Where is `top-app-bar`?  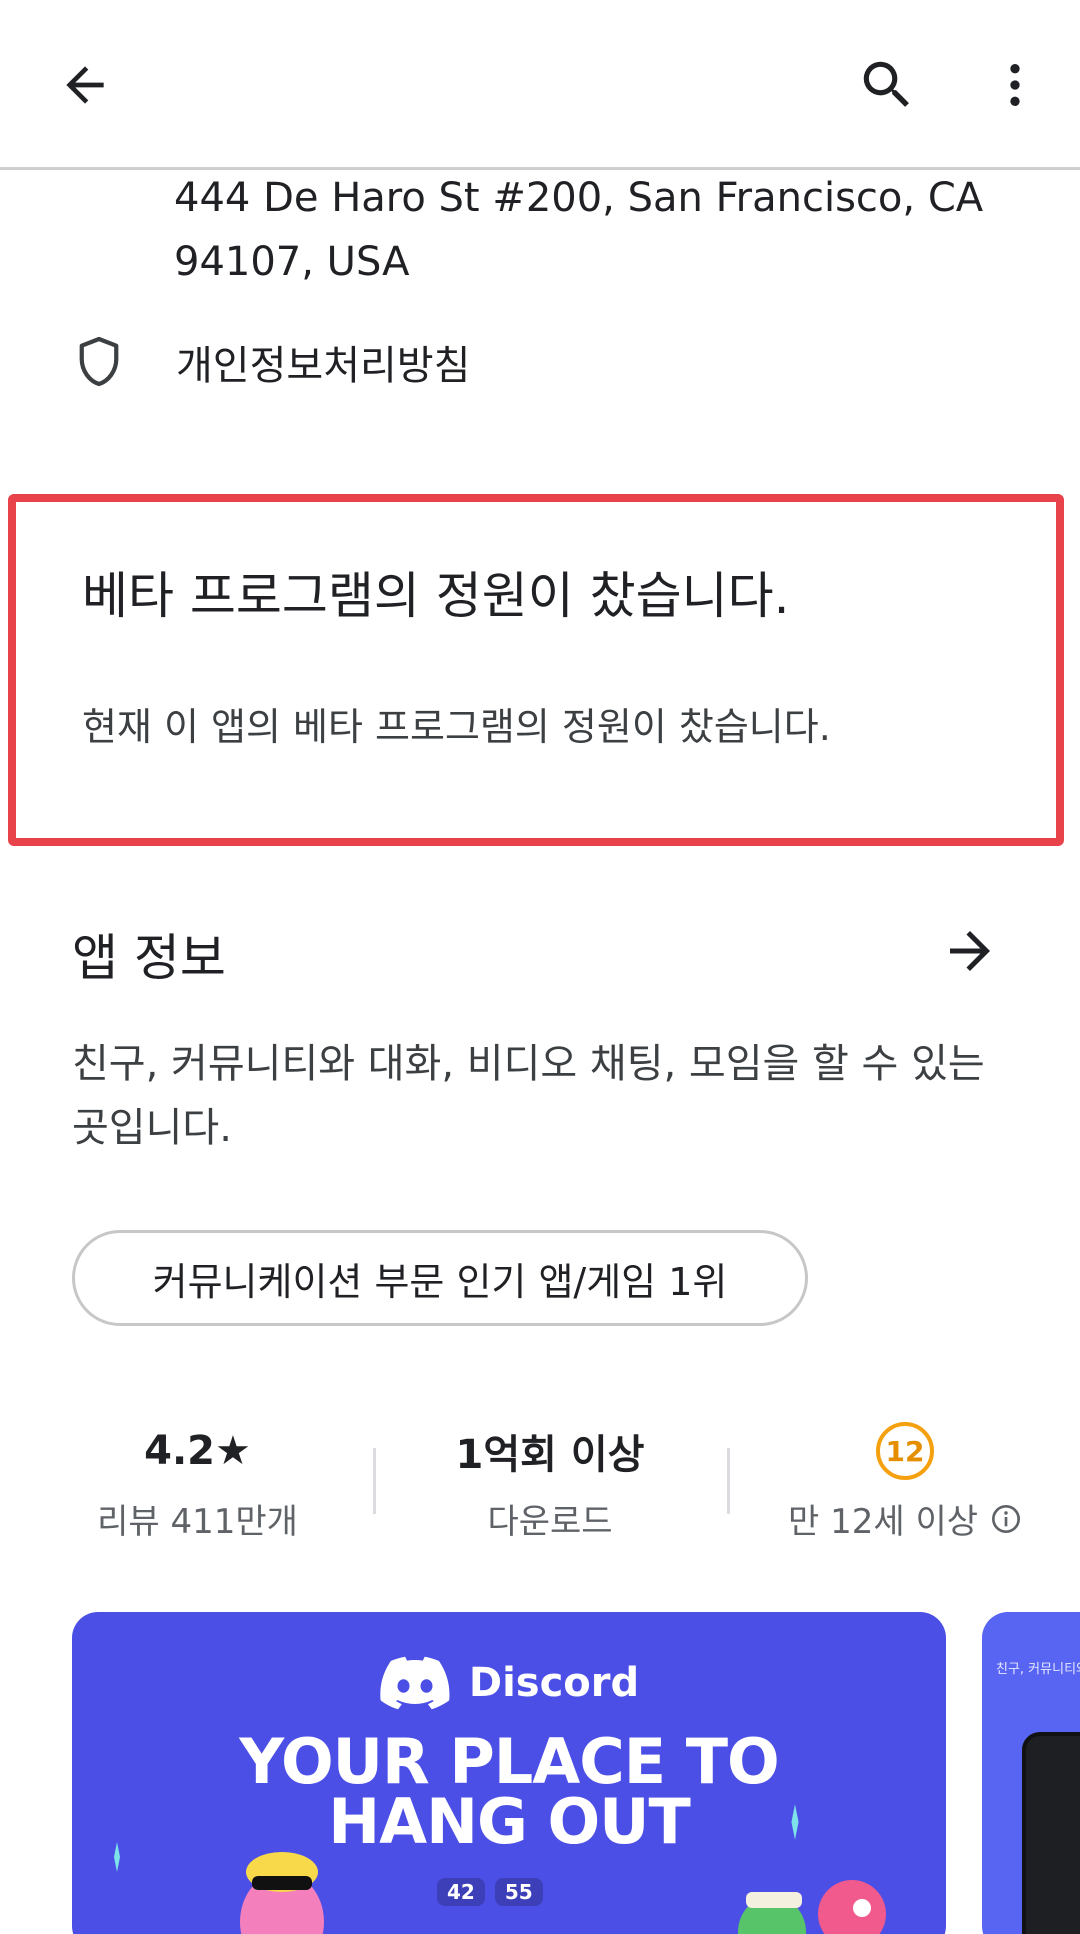 top-app-bar is located at coordinates (540, 85).